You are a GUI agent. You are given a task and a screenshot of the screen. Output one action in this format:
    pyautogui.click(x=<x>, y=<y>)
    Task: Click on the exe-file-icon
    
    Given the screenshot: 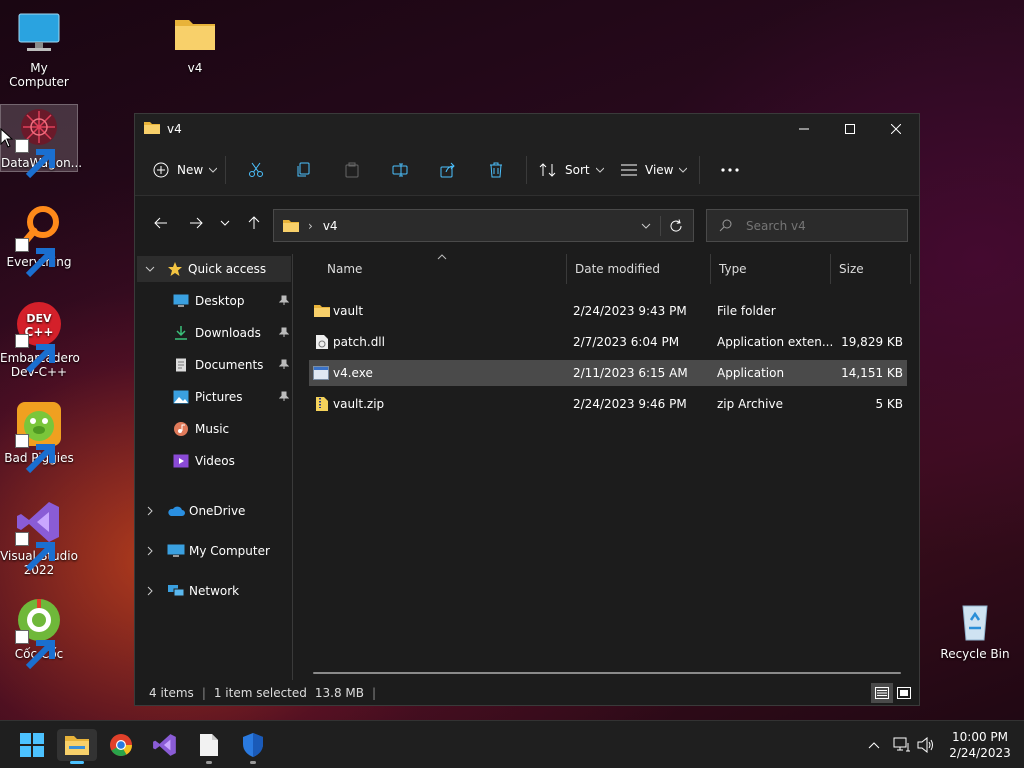 What is the action you would take?
    pyautogui.click(x=321, y=373)
    